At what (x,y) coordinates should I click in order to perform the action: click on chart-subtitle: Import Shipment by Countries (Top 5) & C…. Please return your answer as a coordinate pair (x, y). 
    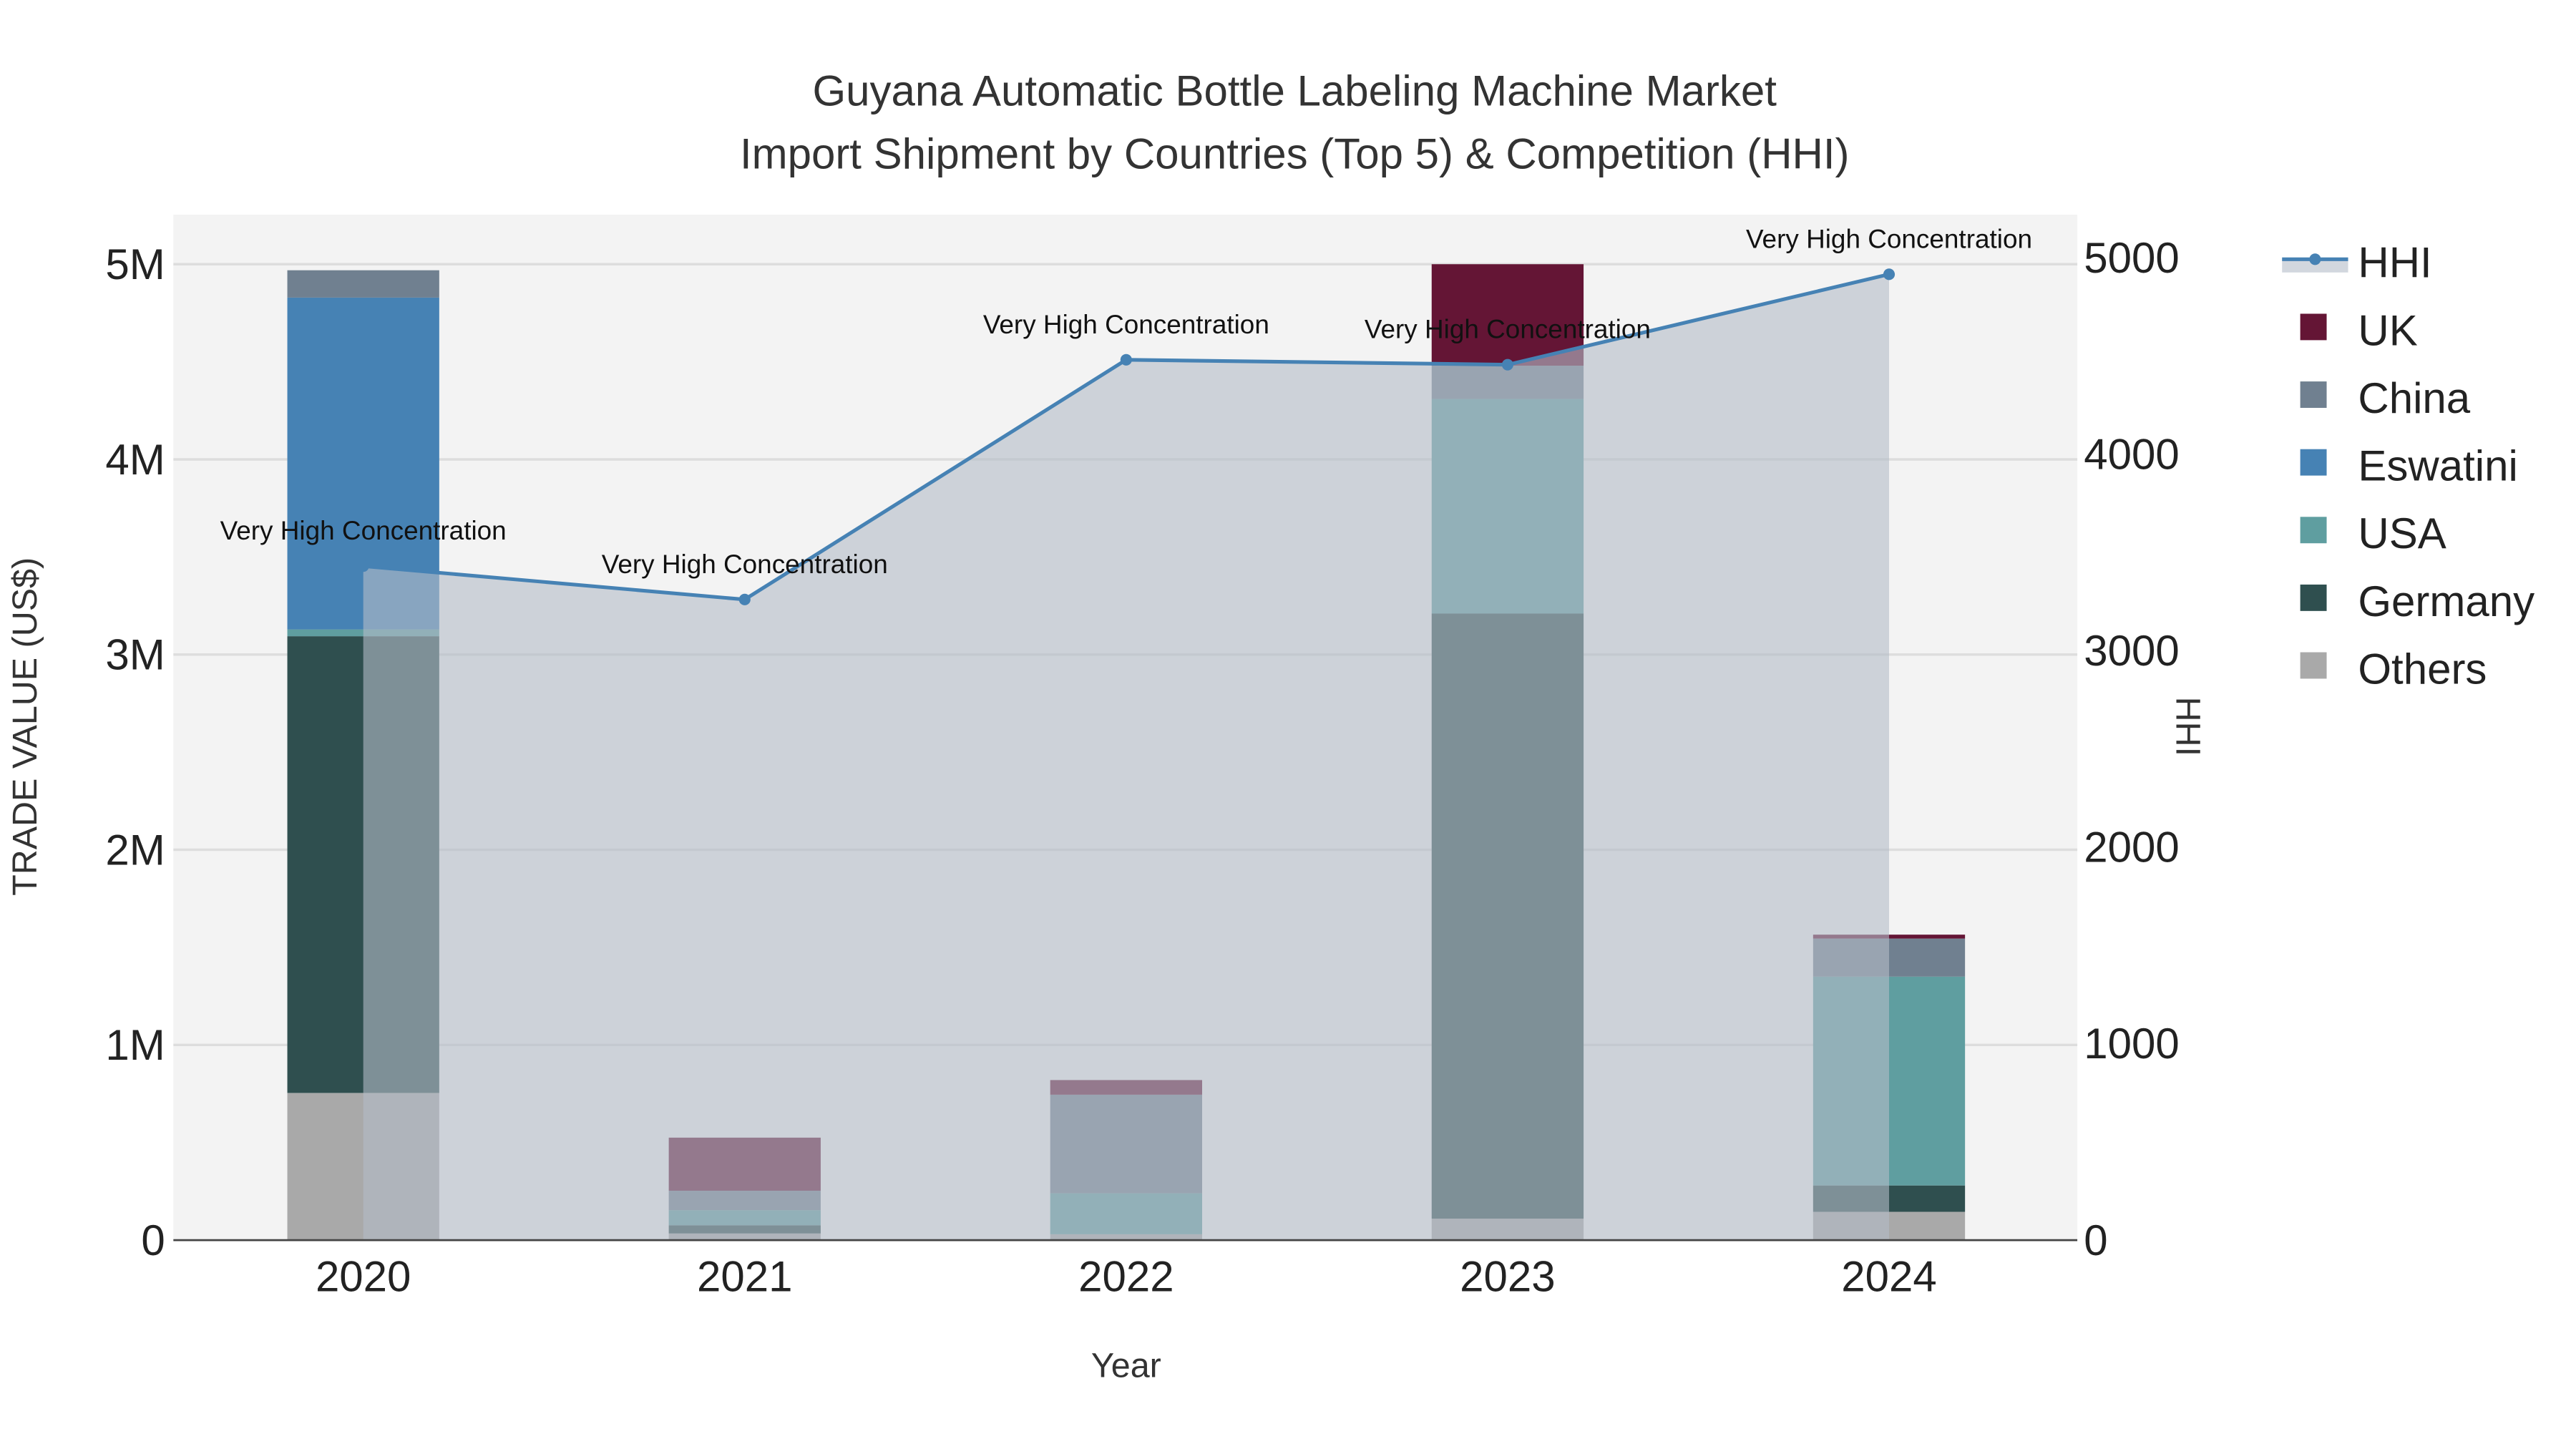
    Looking at the image, I should click on (1295, 153).